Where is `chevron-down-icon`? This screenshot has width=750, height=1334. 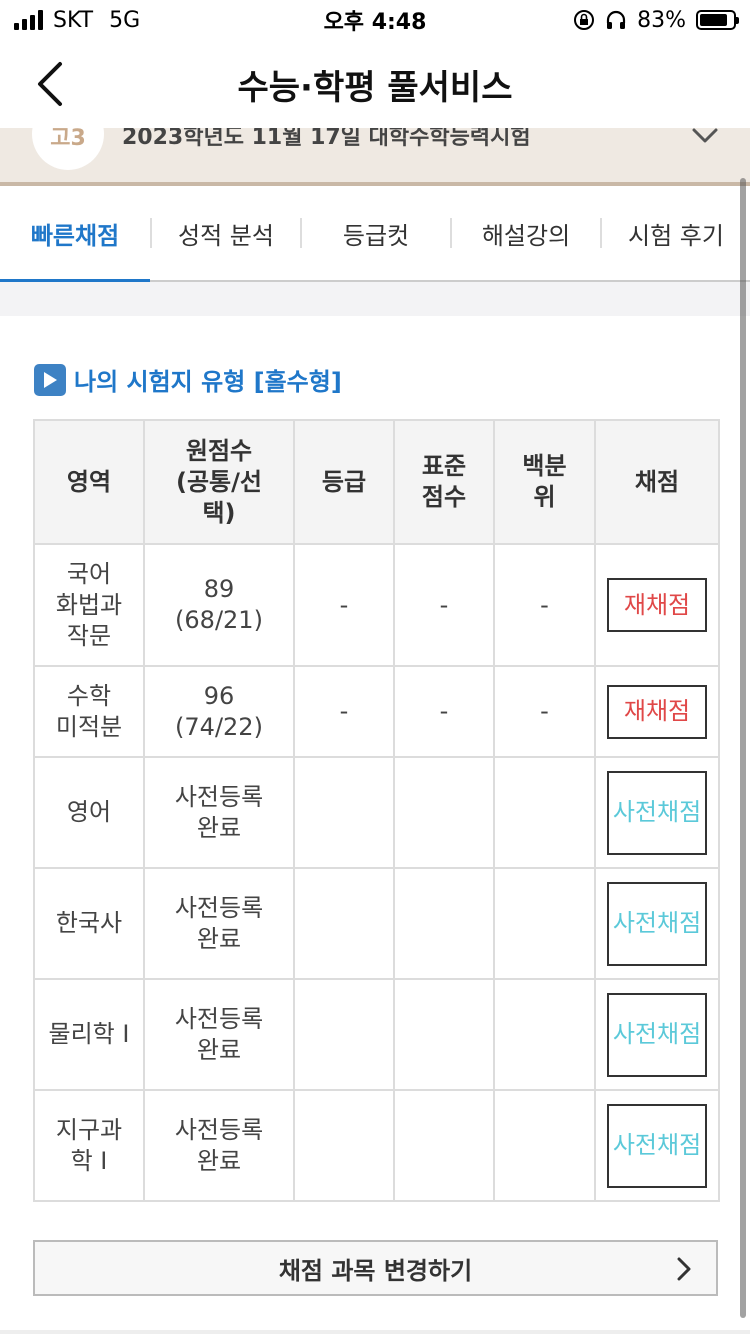 chevron-down-icon is located at coordinates (705, 138).